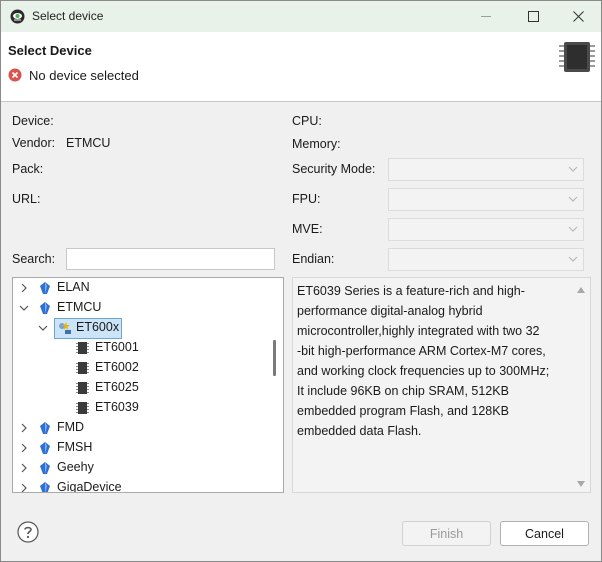 Image resolution: width=602 pixels, height=562 pixels. I want to click on tree-label: ET600x, so click(98, 327).